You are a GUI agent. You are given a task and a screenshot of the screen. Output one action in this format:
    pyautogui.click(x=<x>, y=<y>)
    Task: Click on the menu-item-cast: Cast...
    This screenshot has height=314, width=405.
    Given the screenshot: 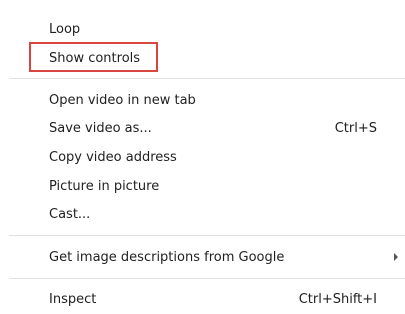 What is the action you would take?
    pyautogui.click(x=207, y=214)
    